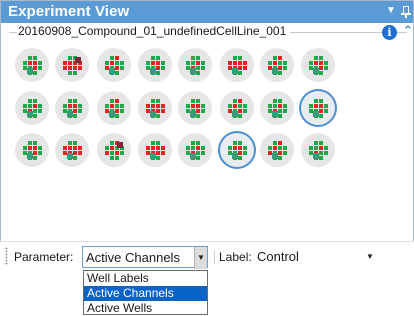 This screenshot has width=414, height=316. Describe the element at coordinates (6, 256) in the screenshot. I see `toolbar-grip-icon` at that location.